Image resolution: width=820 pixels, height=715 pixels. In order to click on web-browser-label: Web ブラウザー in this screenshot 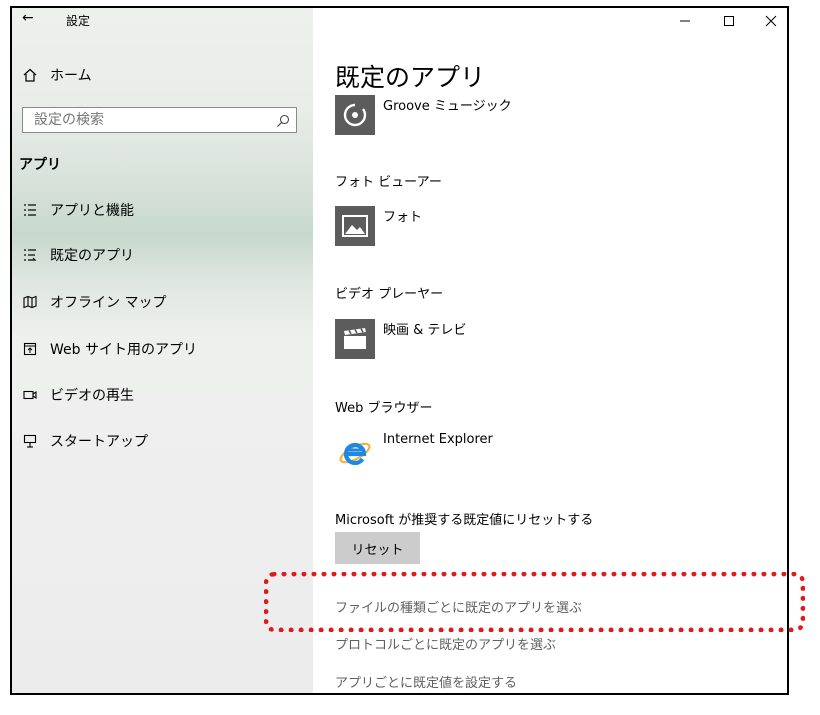, I will do `click(384, 408)`.